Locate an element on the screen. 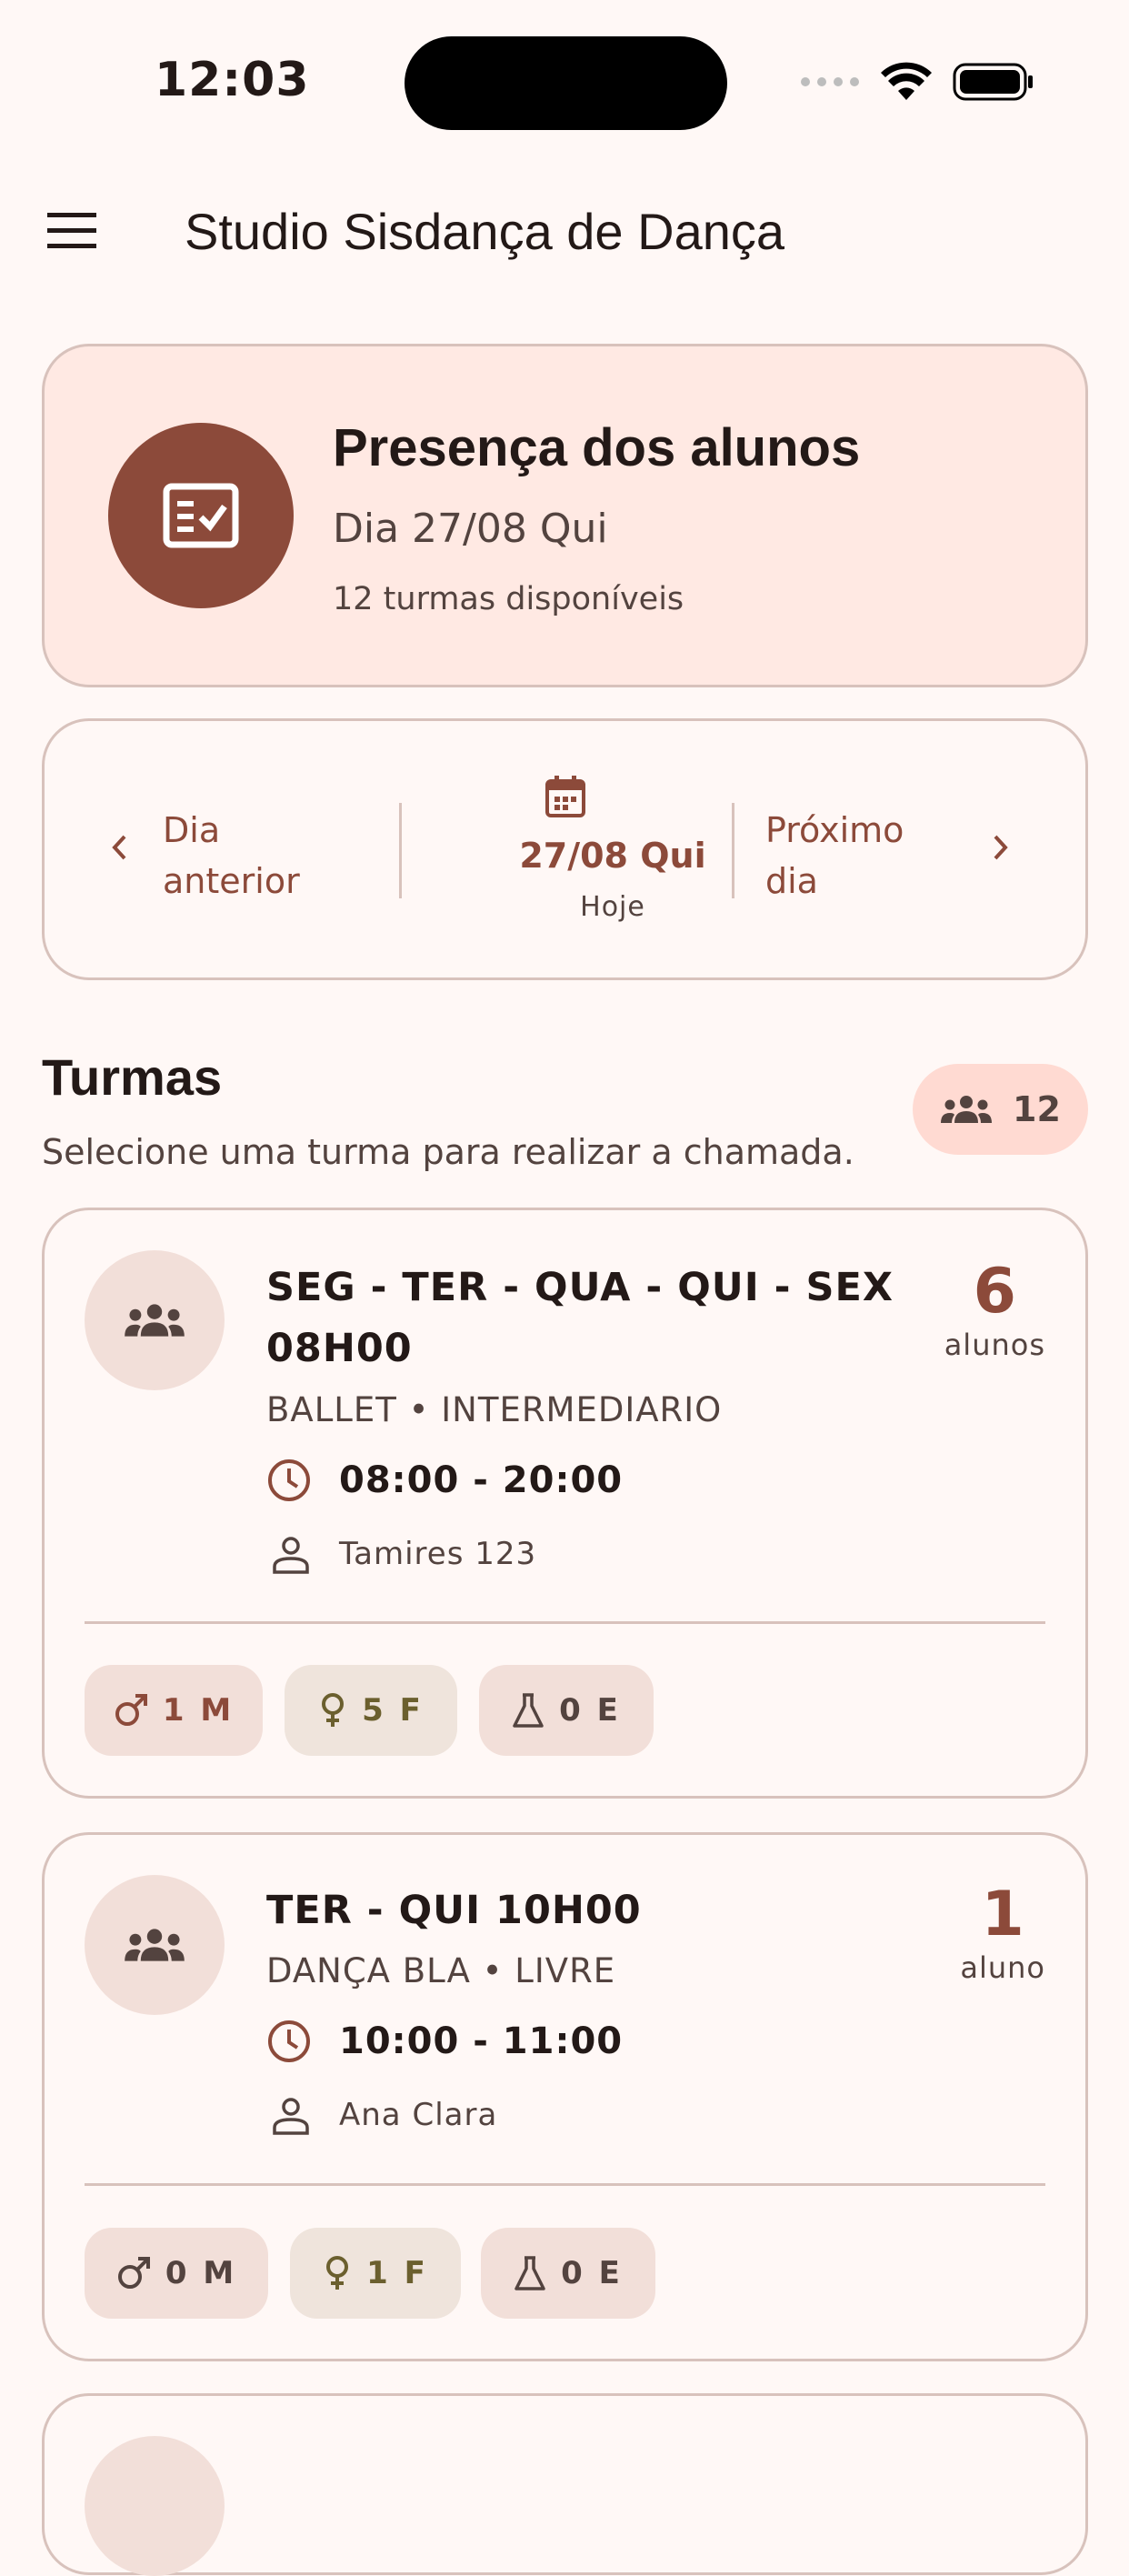  student-count-label: alunos is located at coordinates (995, 1345).